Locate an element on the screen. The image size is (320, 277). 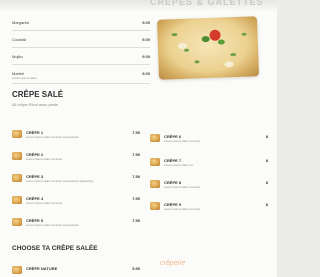
banner-text: CRÊPES & GALETTES is located at coordinates (207, 3).